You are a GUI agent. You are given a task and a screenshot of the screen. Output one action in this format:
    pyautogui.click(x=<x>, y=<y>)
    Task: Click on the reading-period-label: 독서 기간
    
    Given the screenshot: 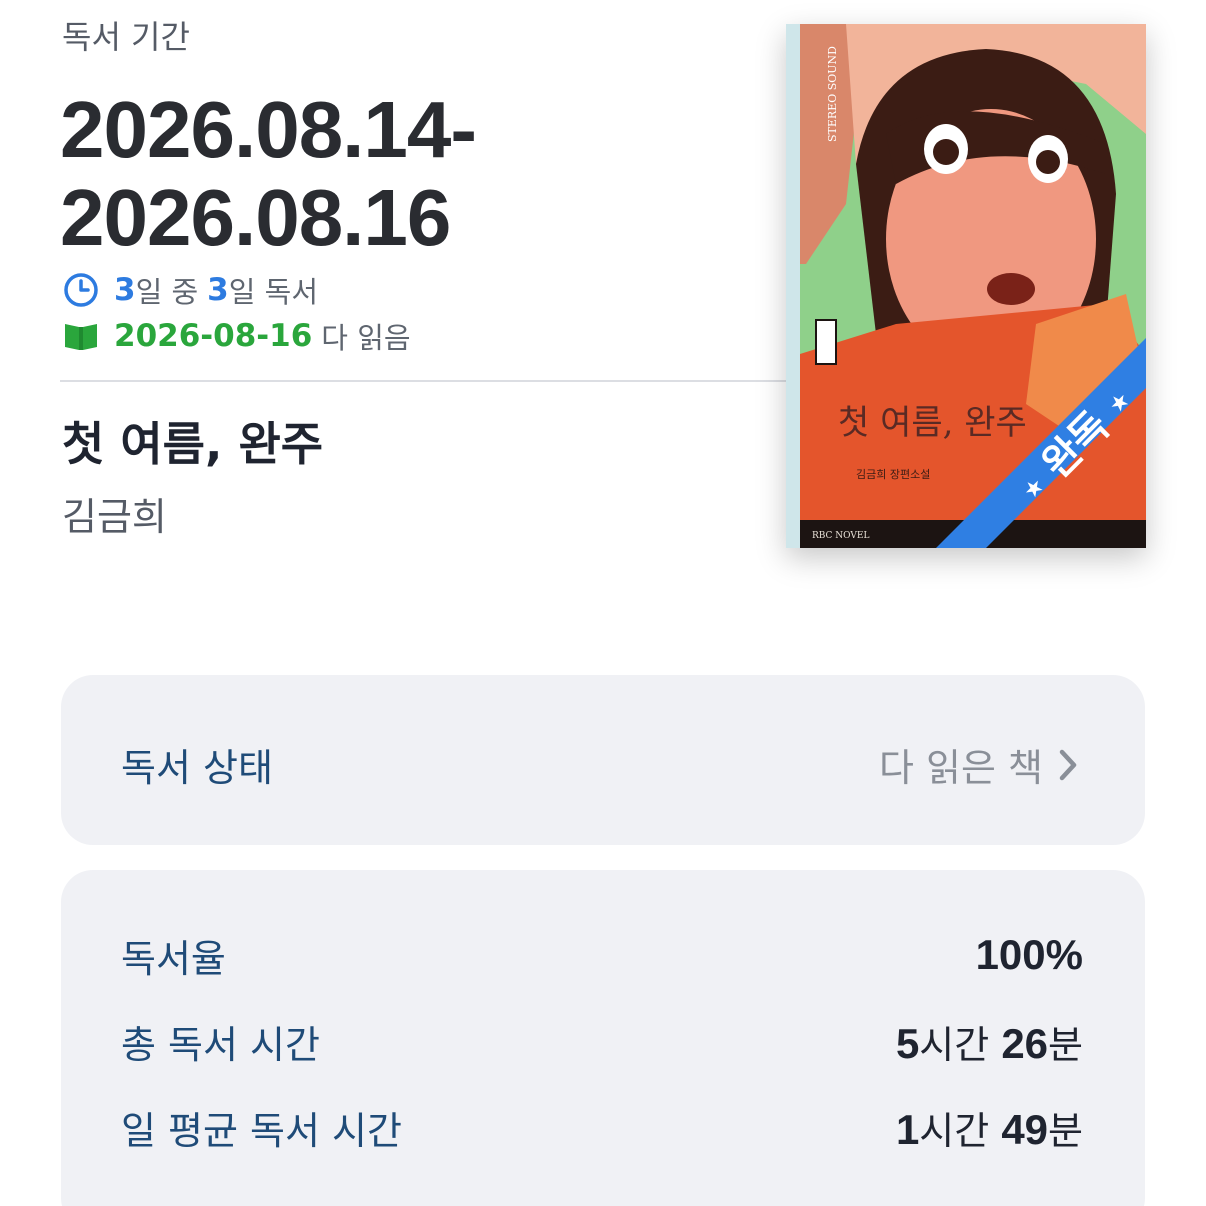 What is the action you would take?
    pyautogui.click(x=126, y=37)
    